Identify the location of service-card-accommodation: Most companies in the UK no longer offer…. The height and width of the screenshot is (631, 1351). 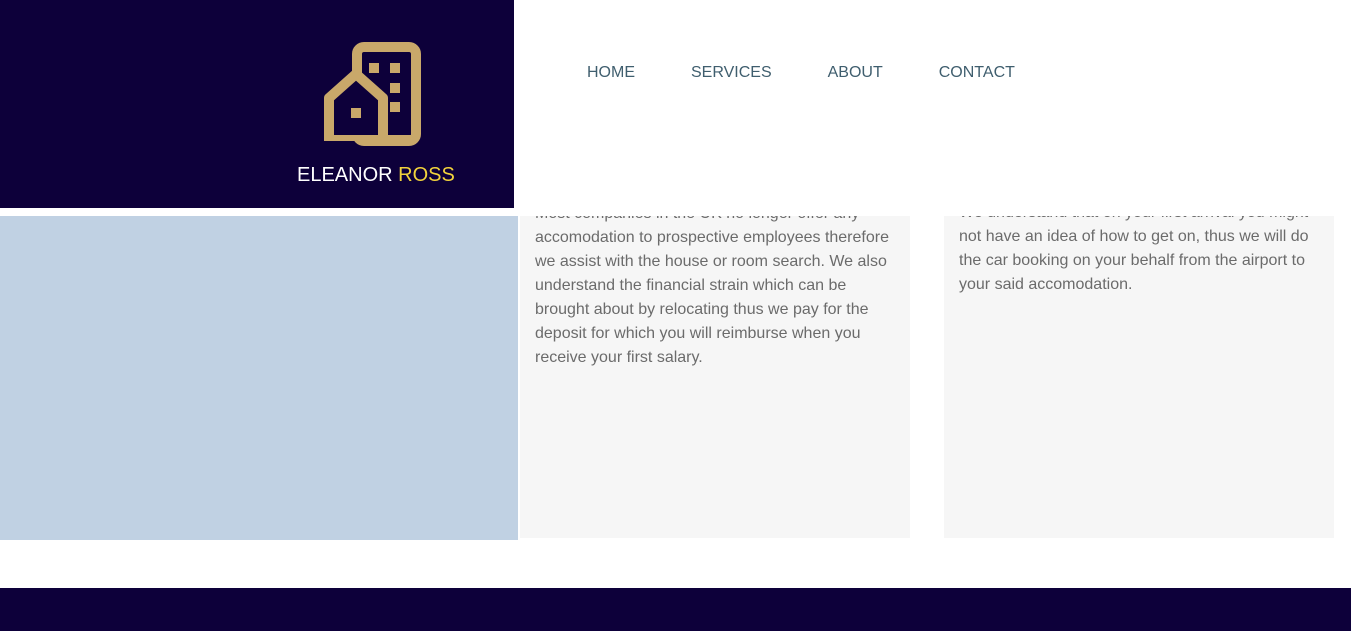
(715, 377).